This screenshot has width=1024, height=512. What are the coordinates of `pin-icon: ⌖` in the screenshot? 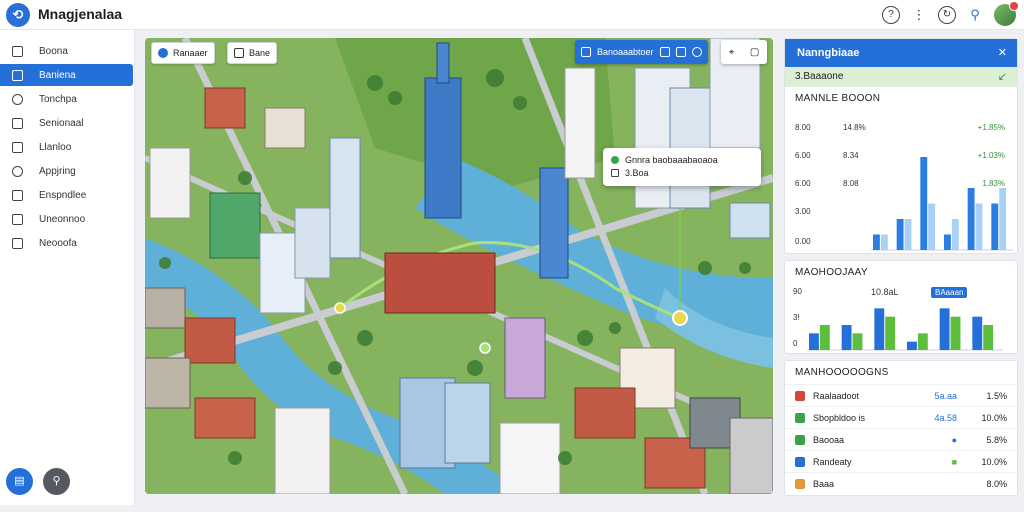 It's located at (732, 52).